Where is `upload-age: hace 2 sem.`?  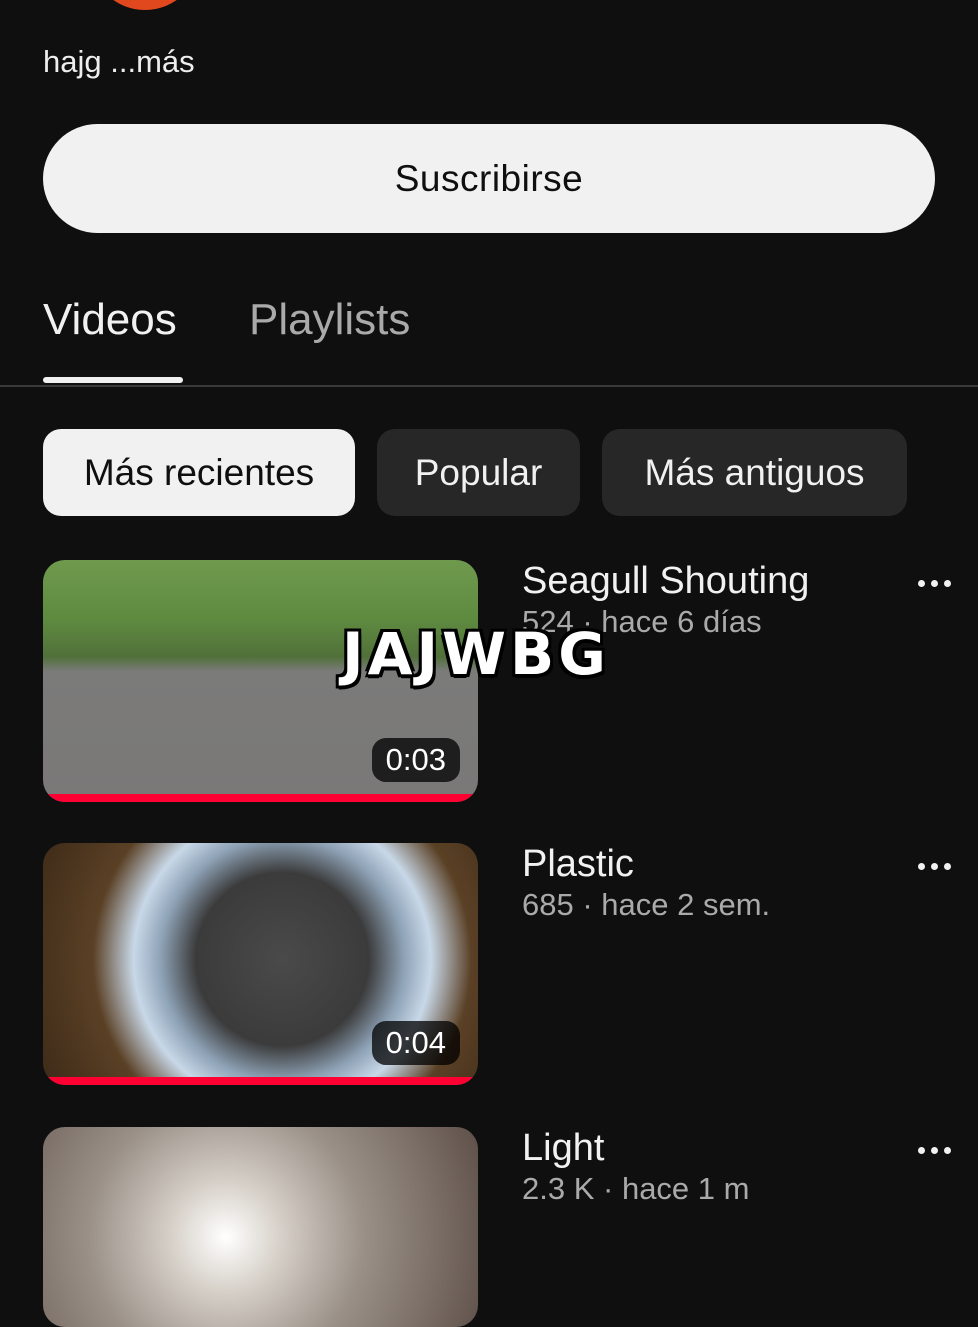 upload-age: hace 2 sem. is located at coordinates (686, 904).